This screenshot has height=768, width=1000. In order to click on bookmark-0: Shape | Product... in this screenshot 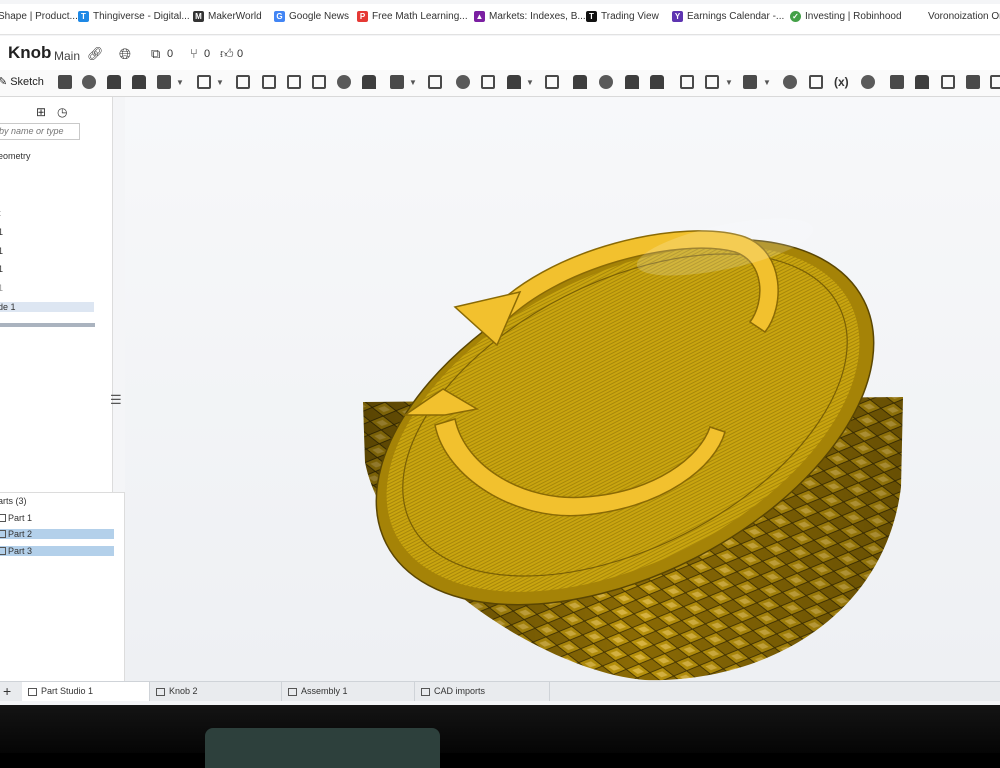, I will do `click(39, 16)`.